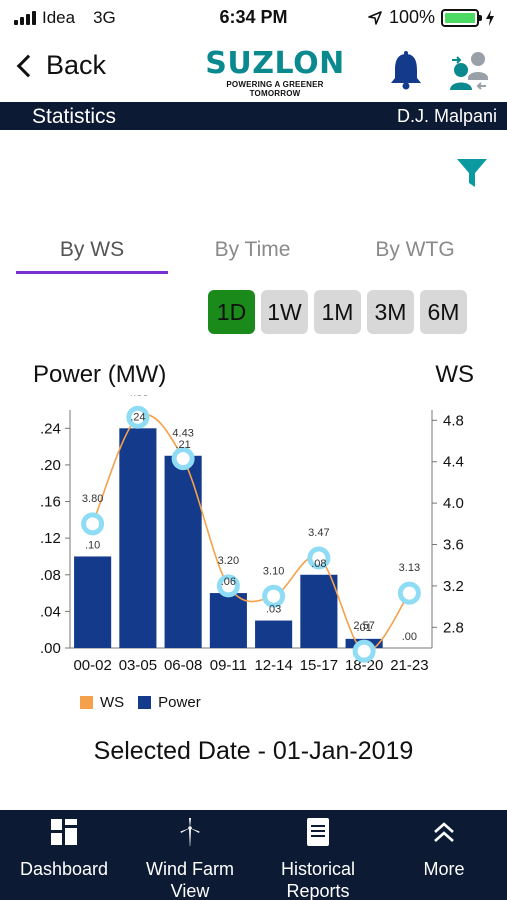  I want to click on suzlon-logo: SUZLON POWERING A GREENER TOMORROW, so click(275, 72).